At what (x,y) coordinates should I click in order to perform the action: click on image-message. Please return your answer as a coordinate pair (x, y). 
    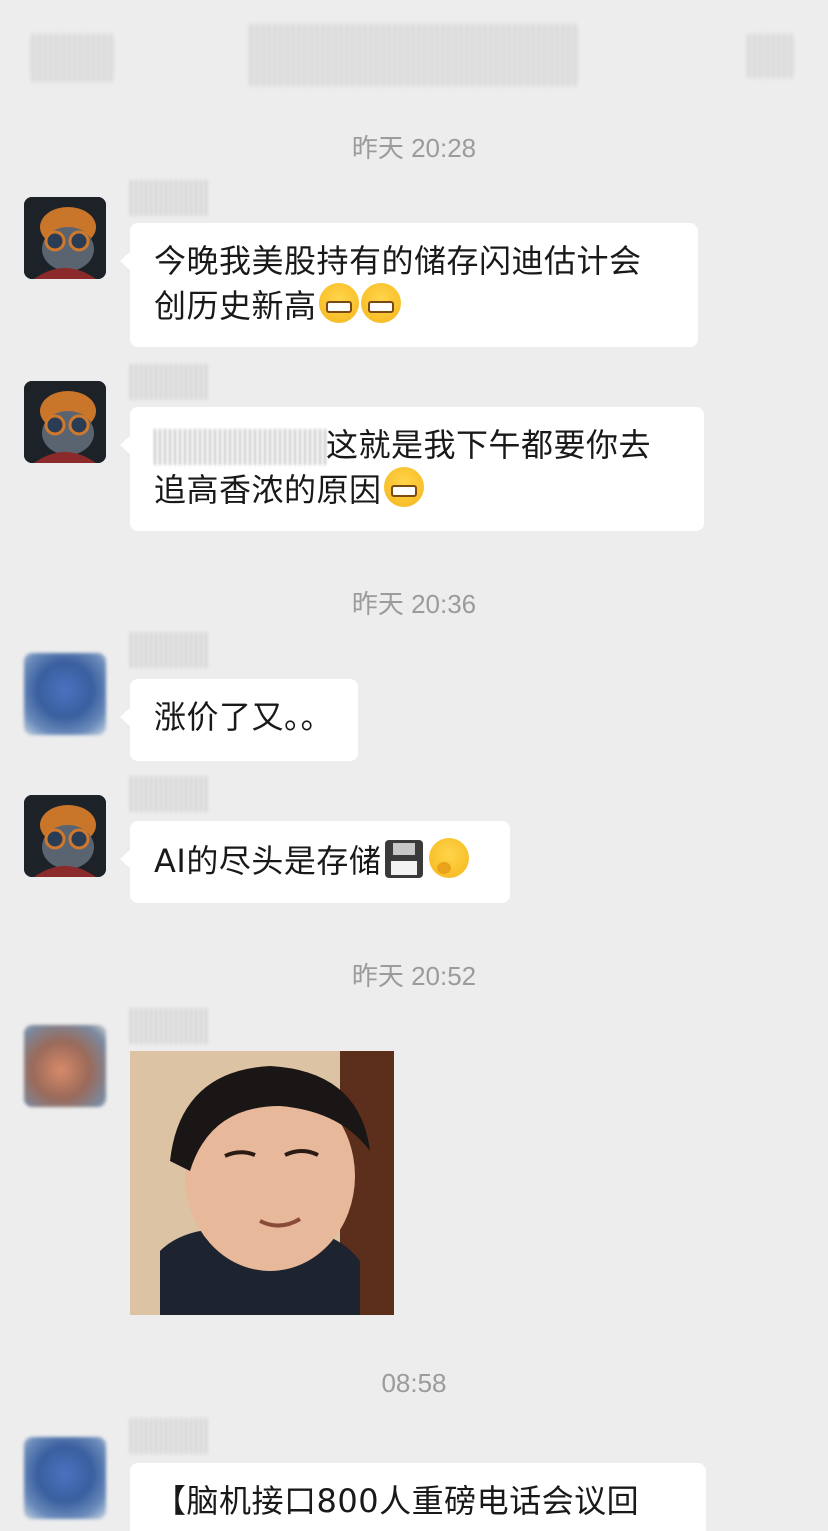
    Looking at the image, I should click on (262, 1183).